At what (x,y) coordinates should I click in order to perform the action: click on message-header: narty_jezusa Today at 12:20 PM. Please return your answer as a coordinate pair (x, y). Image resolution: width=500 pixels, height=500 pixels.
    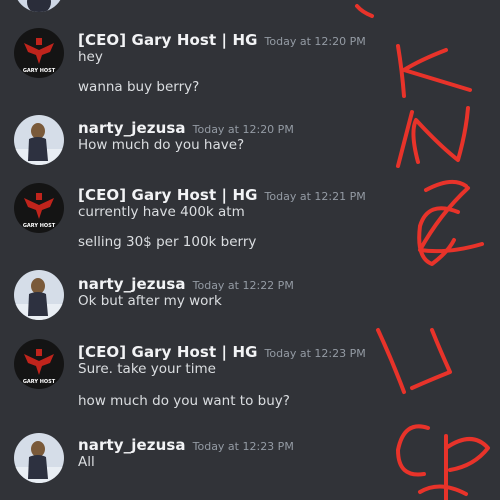
    Looking at the image, I should click on (186, 127).